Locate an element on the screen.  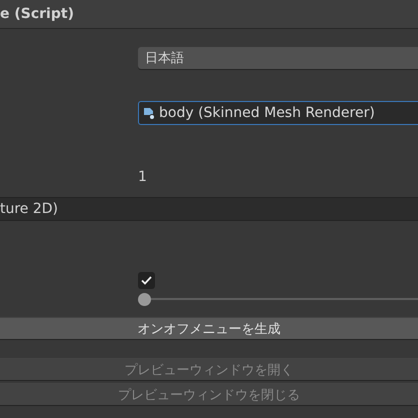
count-value: 1 is located at coordinates (142, 177).